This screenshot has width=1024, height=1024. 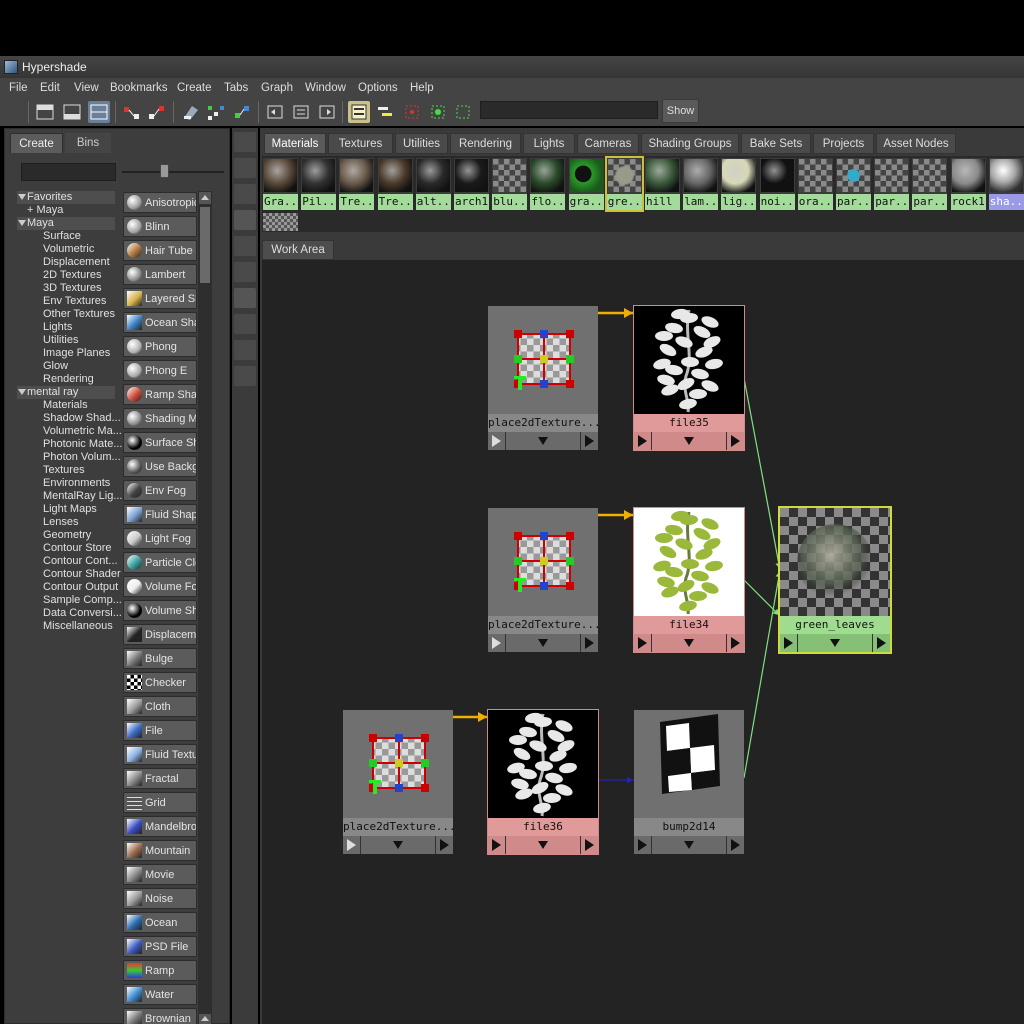 I want to click on tree-item: Contour Output, so click(x=80, y=587).